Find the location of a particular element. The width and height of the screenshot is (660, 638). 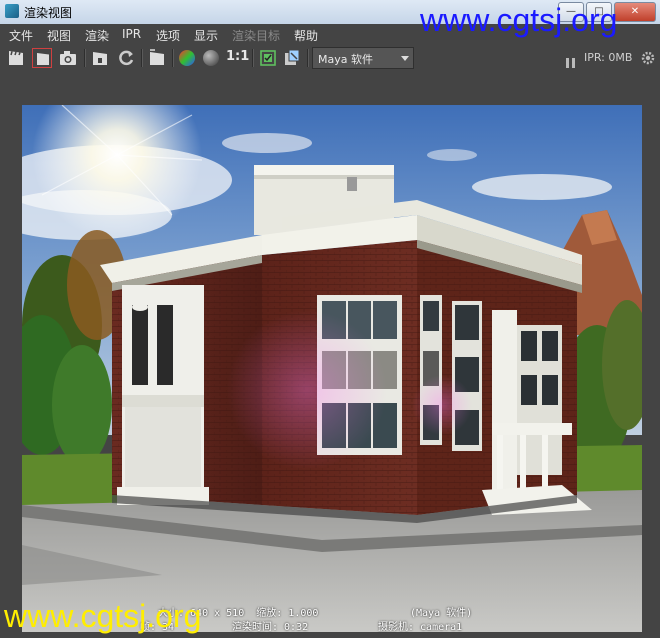

menu-display: 显示 is located at coordinates (206, 35).